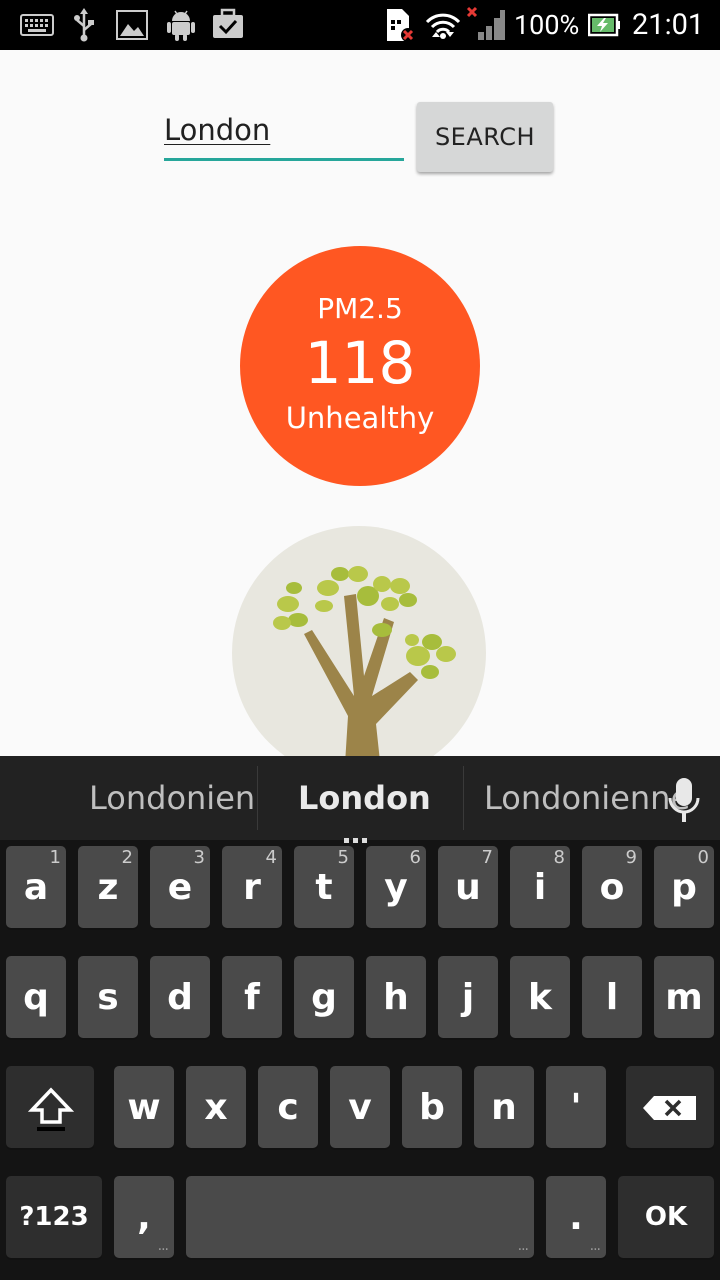  I want to click on letter-key: e3, so click(180, 887).